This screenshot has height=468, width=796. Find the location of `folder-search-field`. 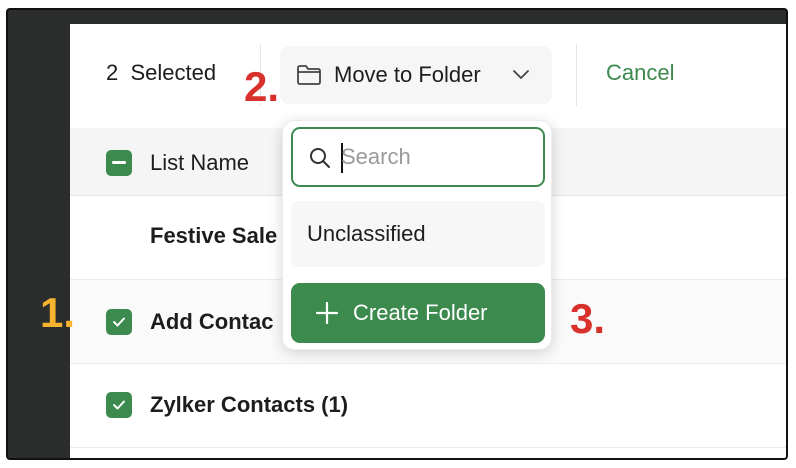

folder-search-field is located at coordinates (418, 157).